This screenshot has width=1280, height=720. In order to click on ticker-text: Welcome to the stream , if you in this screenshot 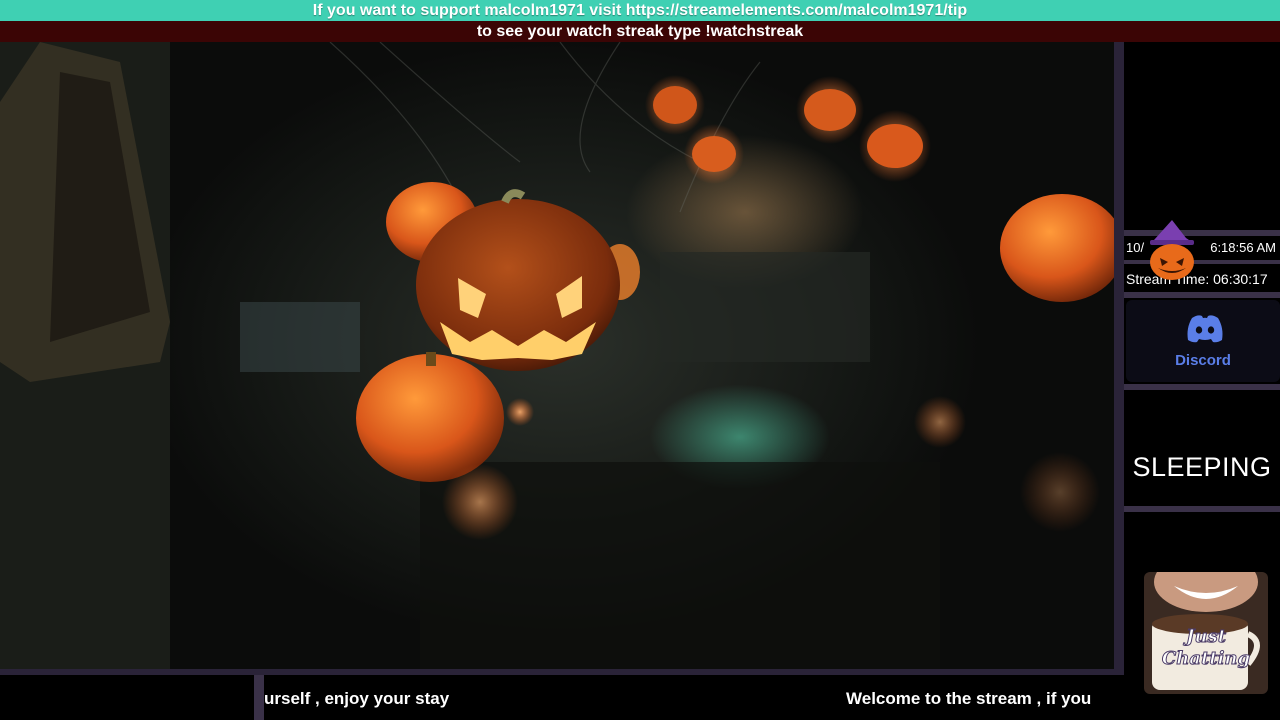, I will do `click(969, 698)`.